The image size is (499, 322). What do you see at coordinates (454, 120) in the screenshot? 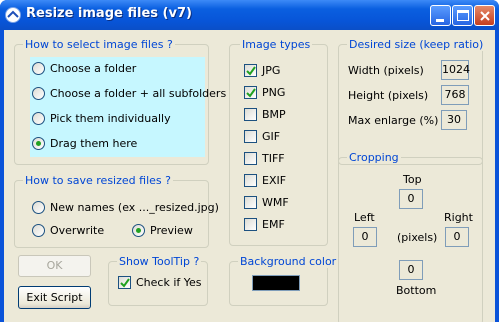
I see `enlarge-input: 30` at bounding box center [454, 120].